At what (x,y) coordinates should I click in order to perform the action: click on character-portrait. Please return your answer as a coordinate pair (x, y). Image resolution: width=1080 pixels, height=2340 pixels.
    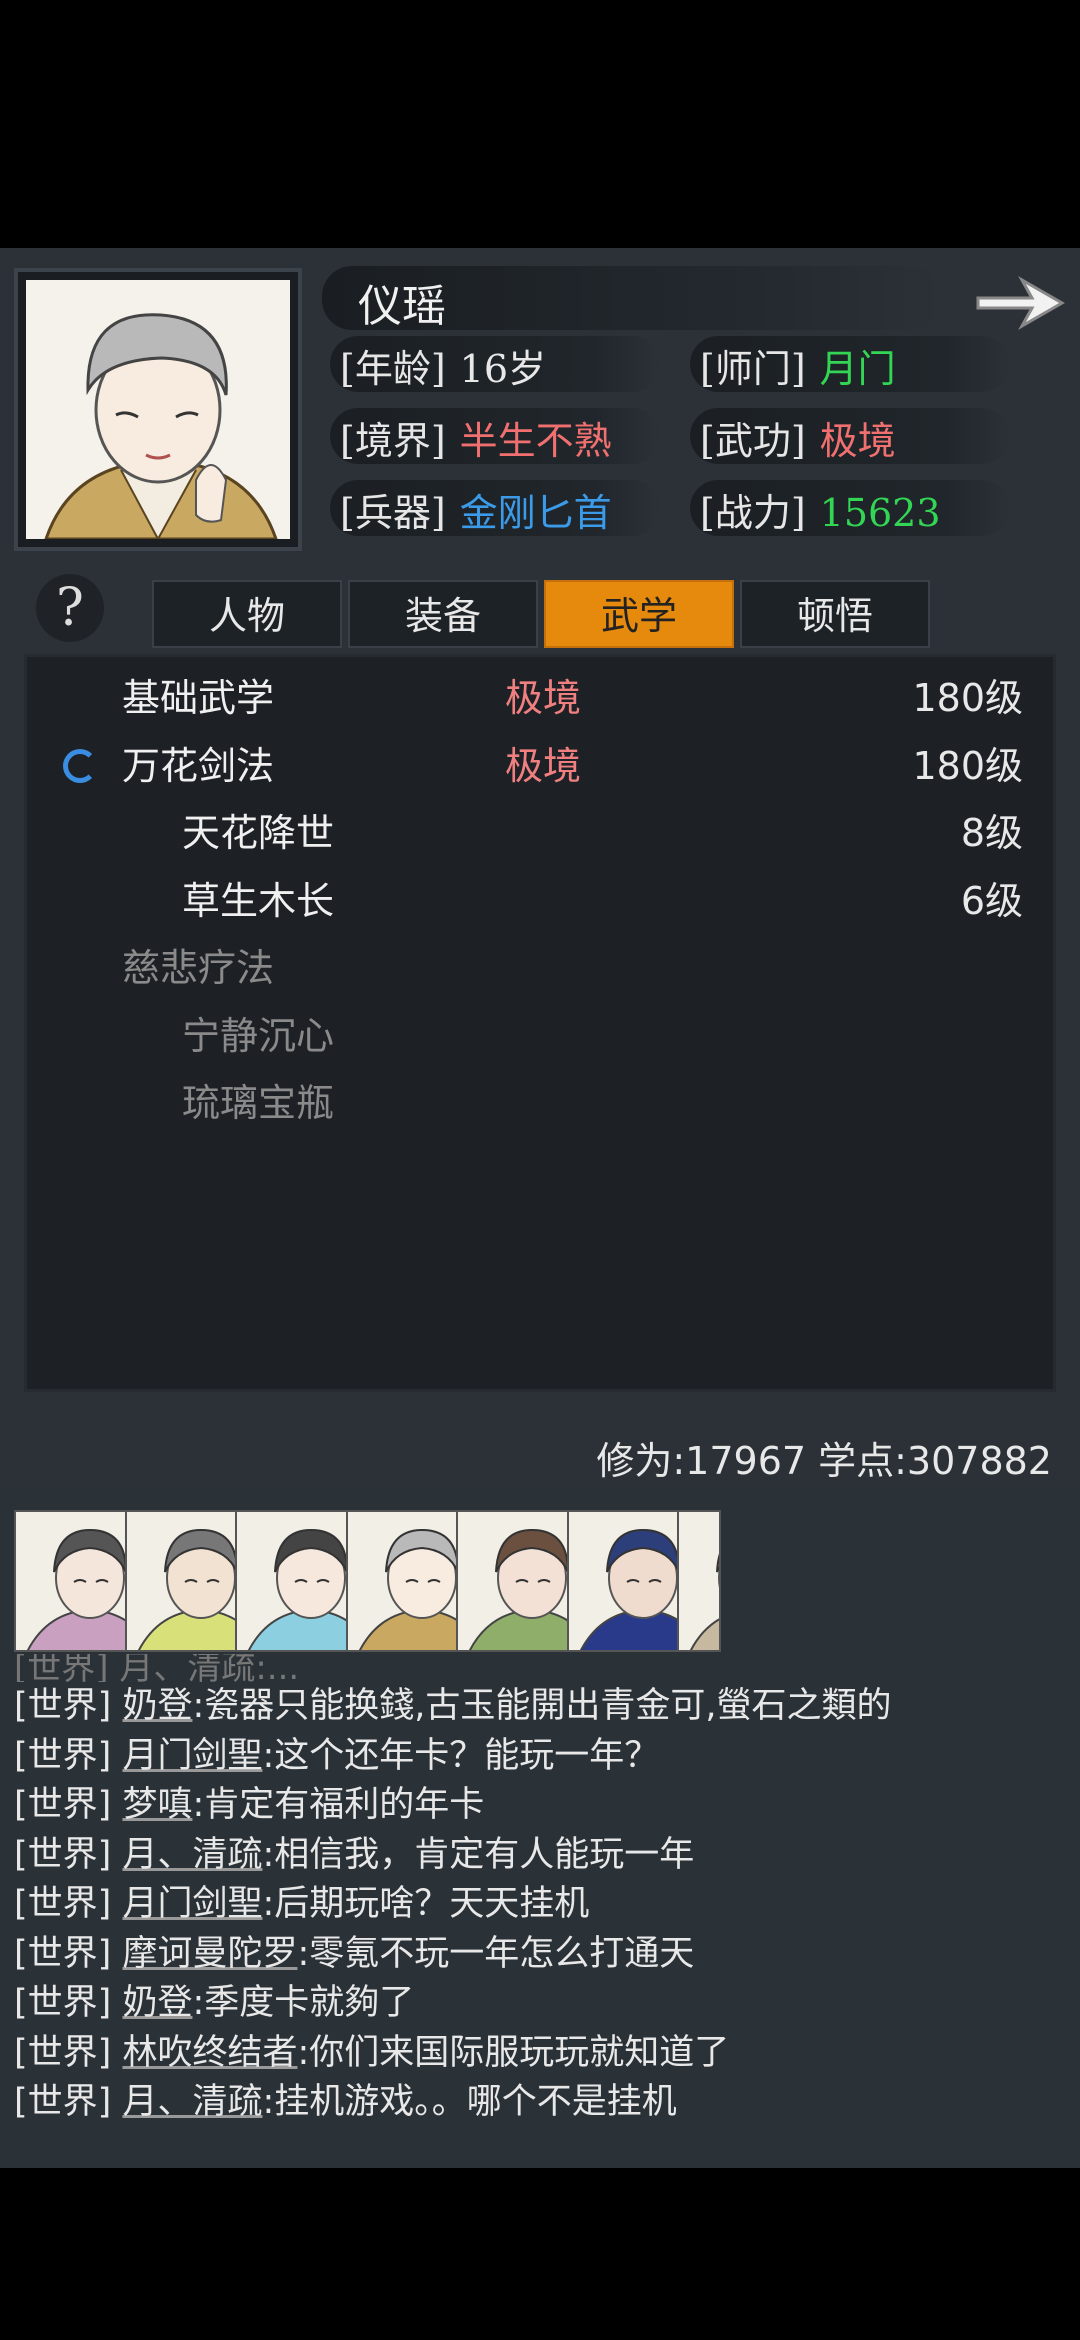
    Looking at the image, I should click on (158, 409).